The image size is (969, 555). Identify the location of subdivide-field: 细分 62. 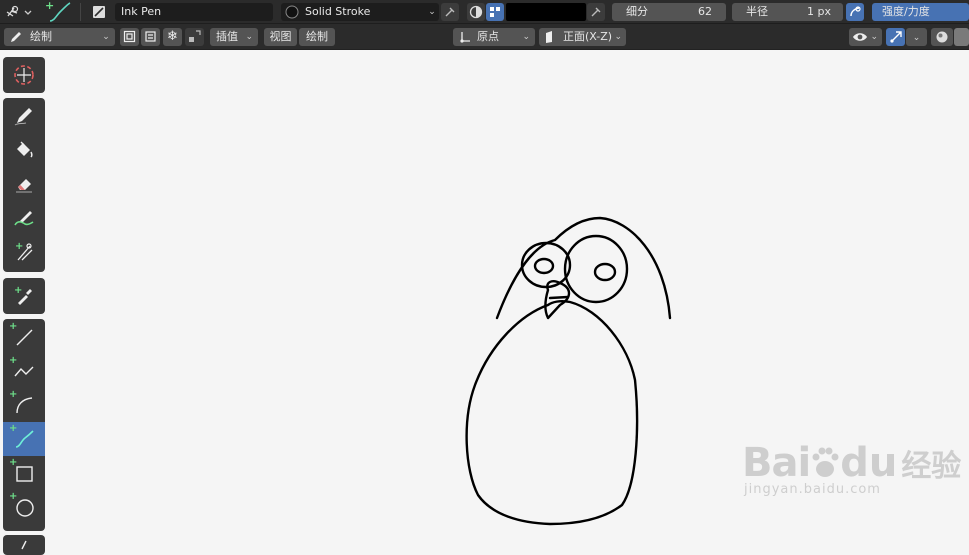
(669, 12).